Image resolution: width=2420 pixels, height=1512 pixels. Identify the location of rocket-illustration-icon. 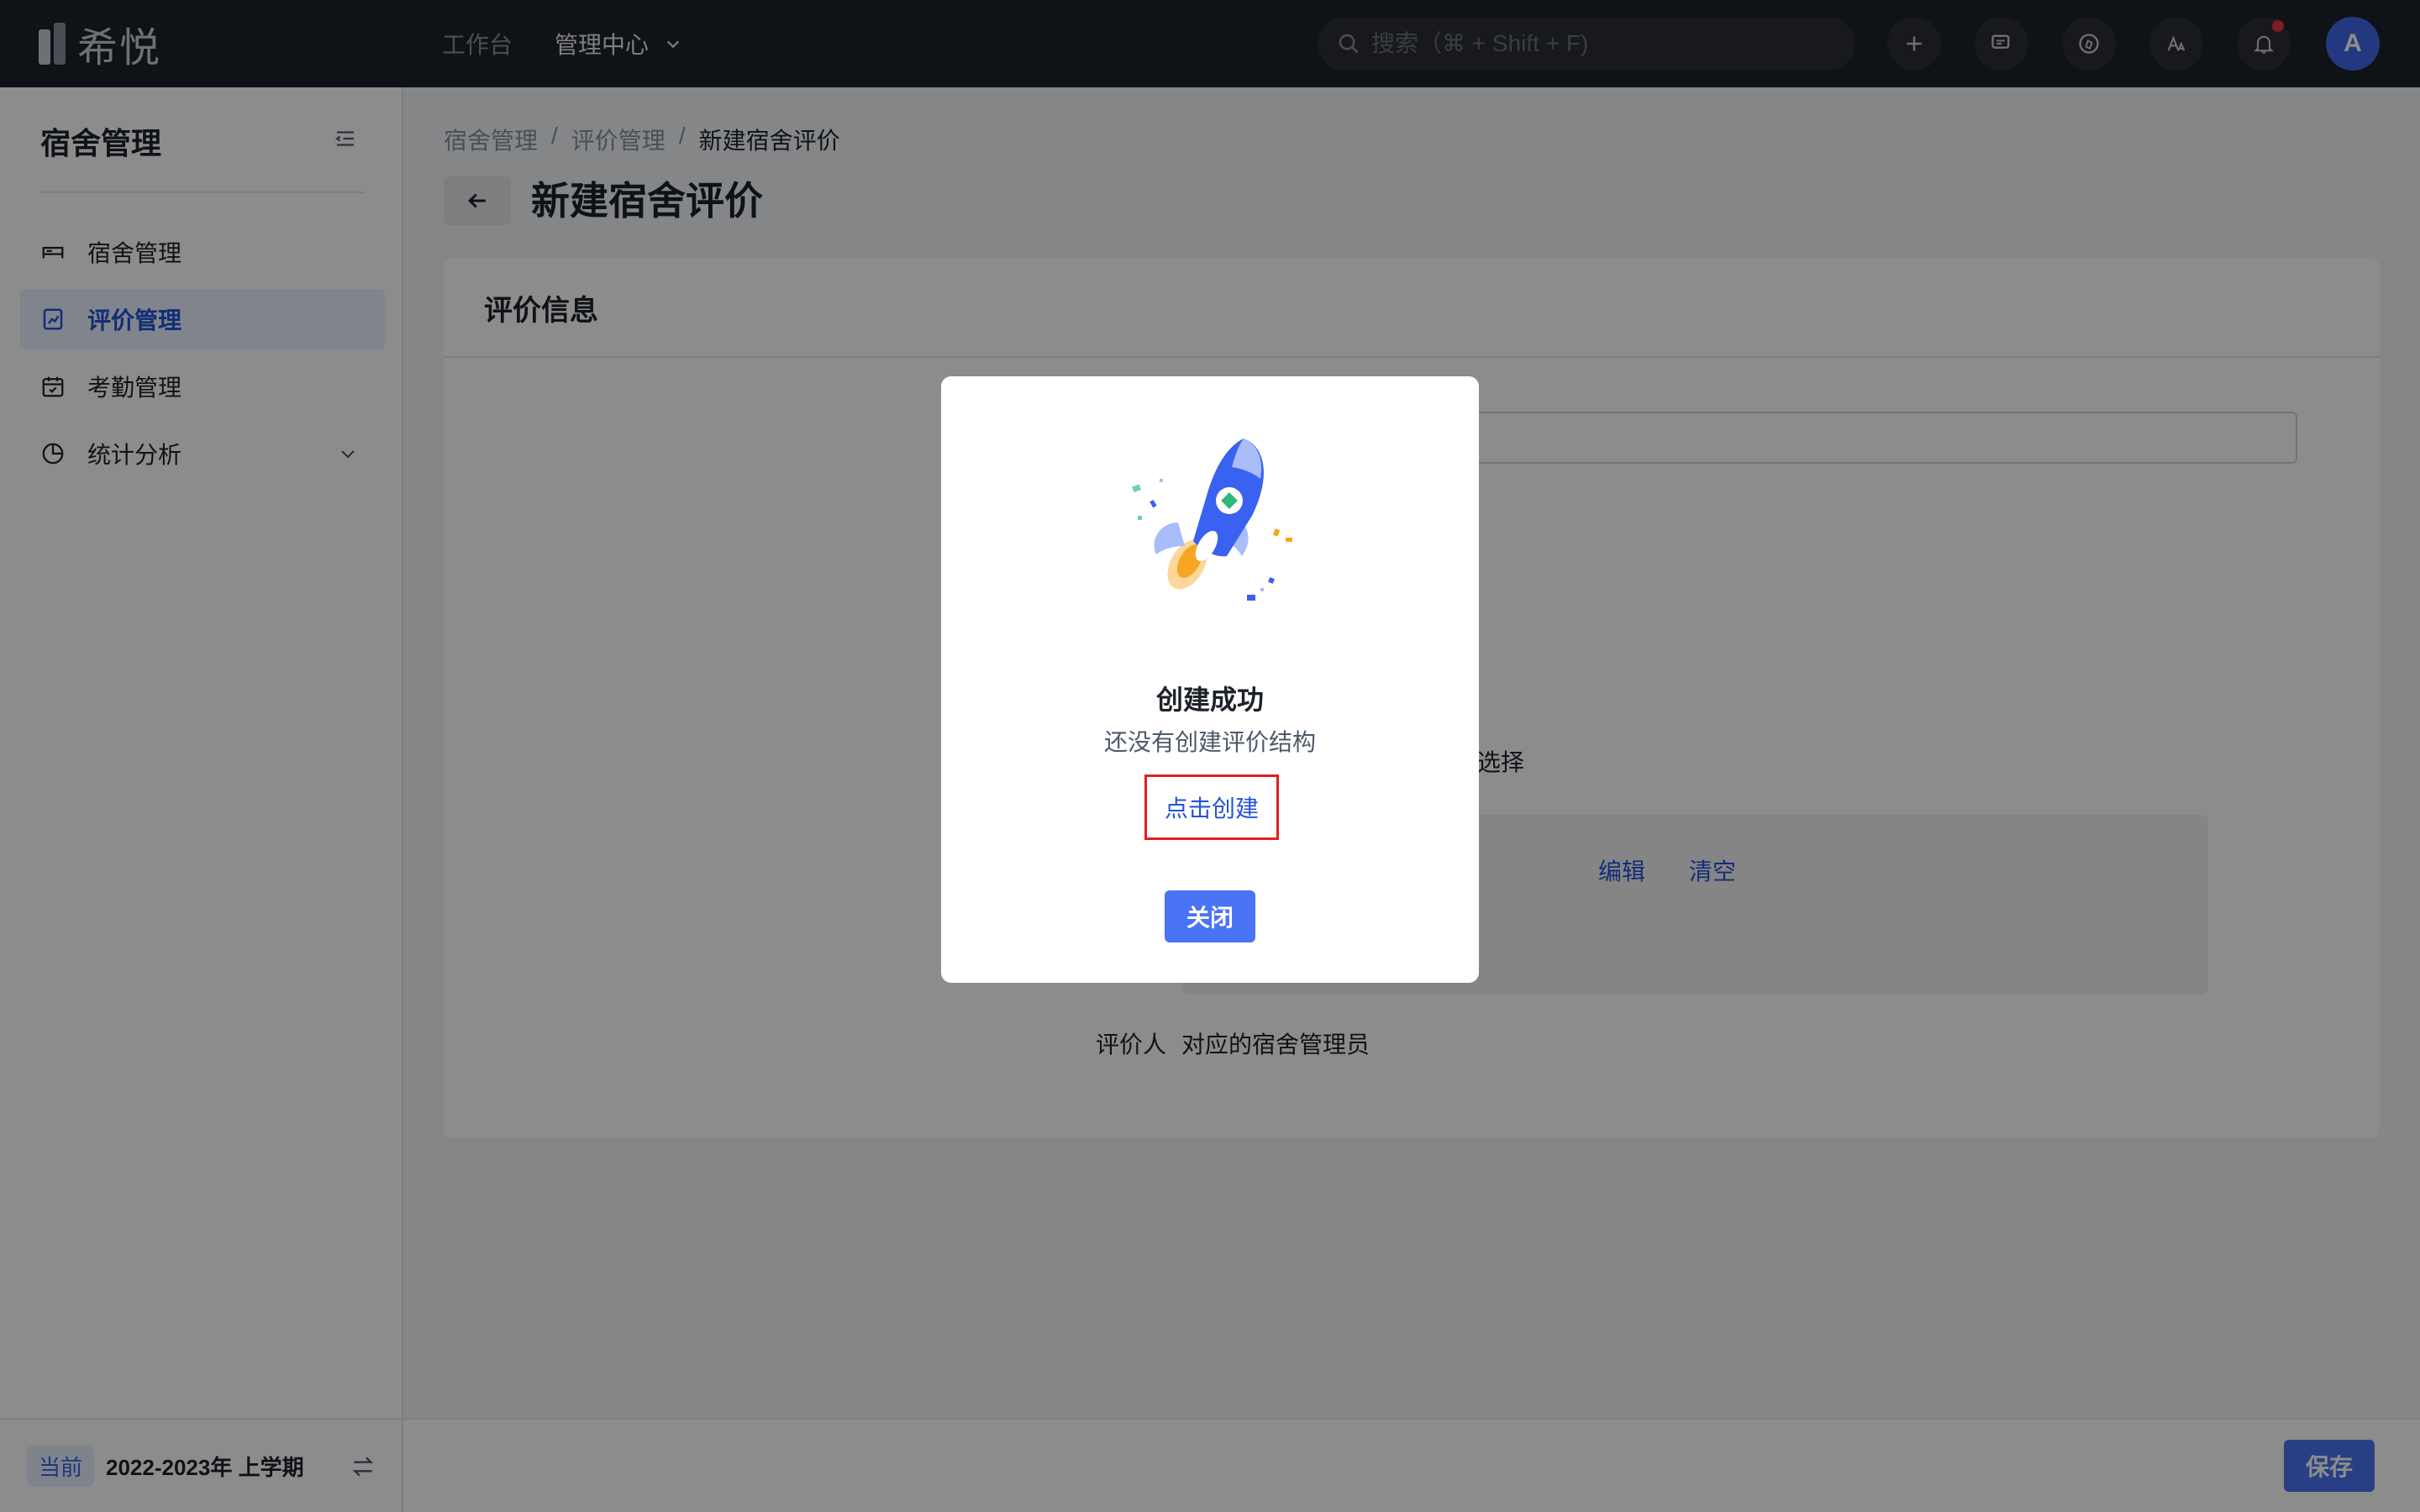
(1212, 519).